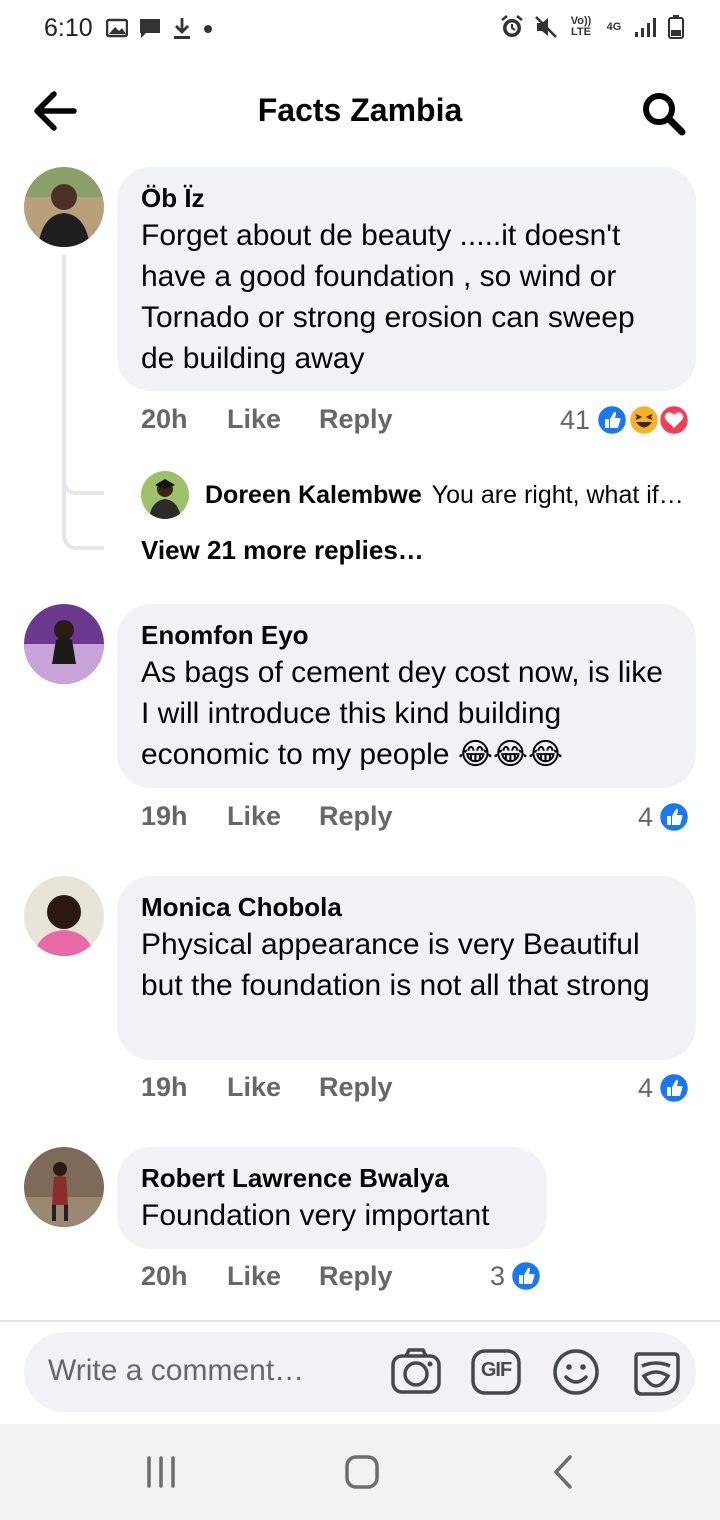 The height and width of the screenshot is (1520, 720). Describe the element at coordinates (645, 27) in the screenshot. I see `signal-icon` at that location.